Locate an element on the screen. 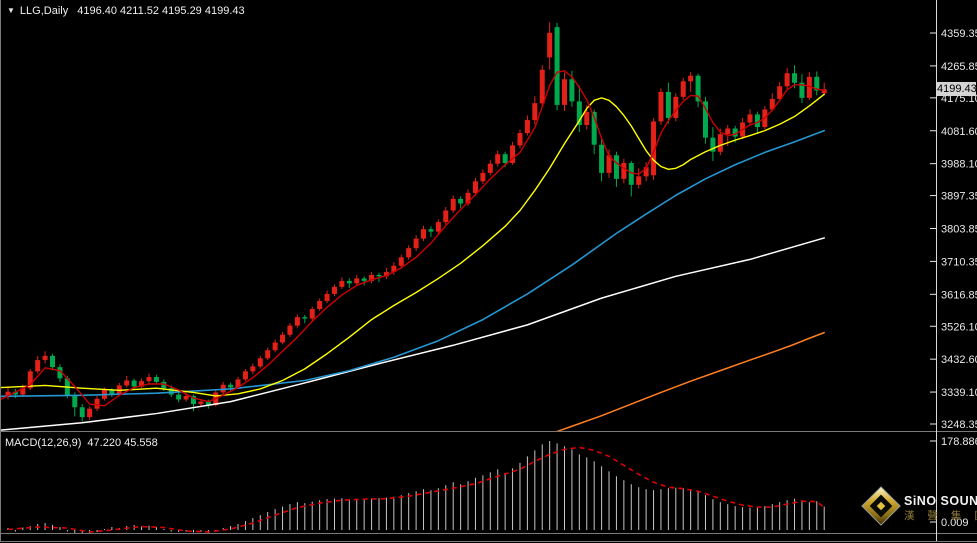  watermark: SiNO SOUND 漢 聲 集 團 is located at coordinates (918, 512).